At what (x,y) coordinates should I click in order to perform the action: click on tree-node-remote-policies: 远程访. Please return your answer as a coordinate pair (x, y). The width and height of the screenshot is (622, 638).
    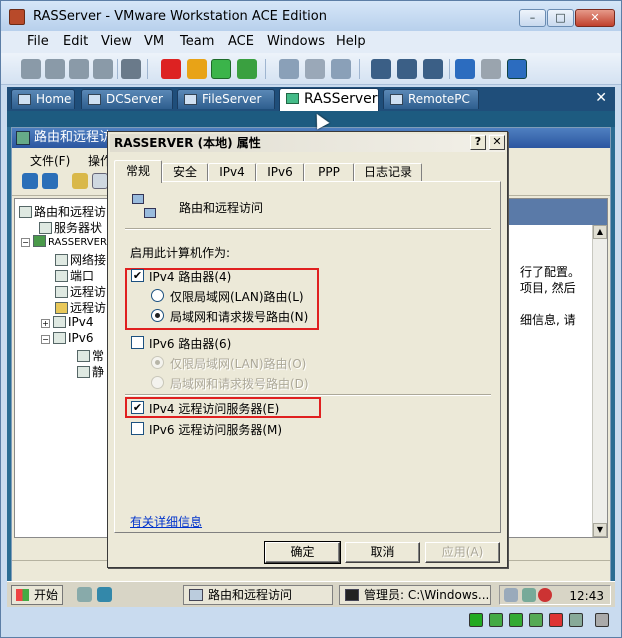
    Looking at the image, I should click on (80, 307).